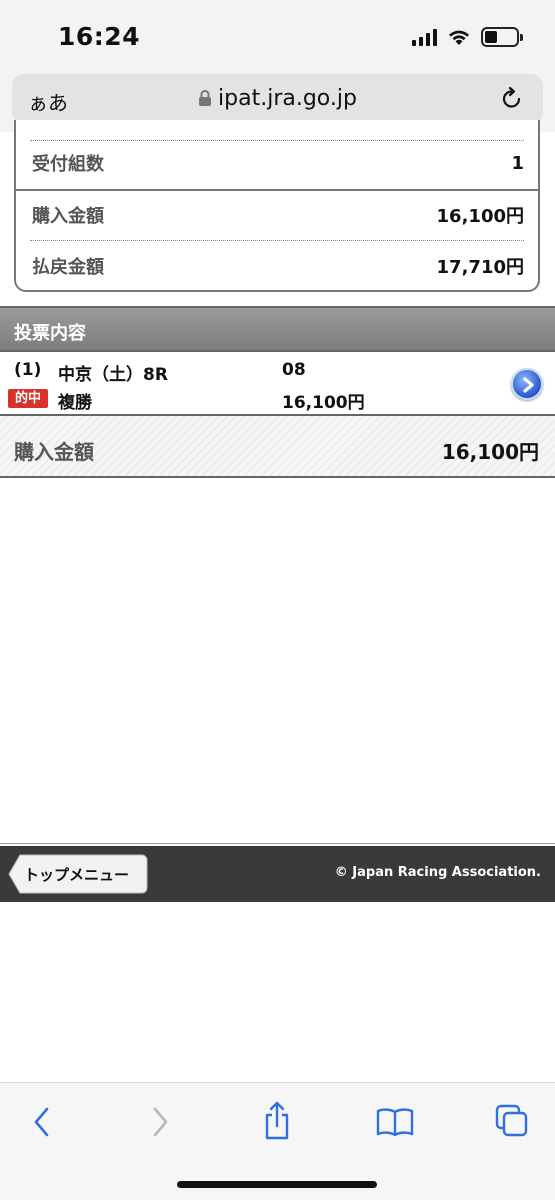  What do you see at coordinates (437, 872) in the screenshot?
I see `copyright-text: © Japan Racing Association.` at bounding box center [437, 872].